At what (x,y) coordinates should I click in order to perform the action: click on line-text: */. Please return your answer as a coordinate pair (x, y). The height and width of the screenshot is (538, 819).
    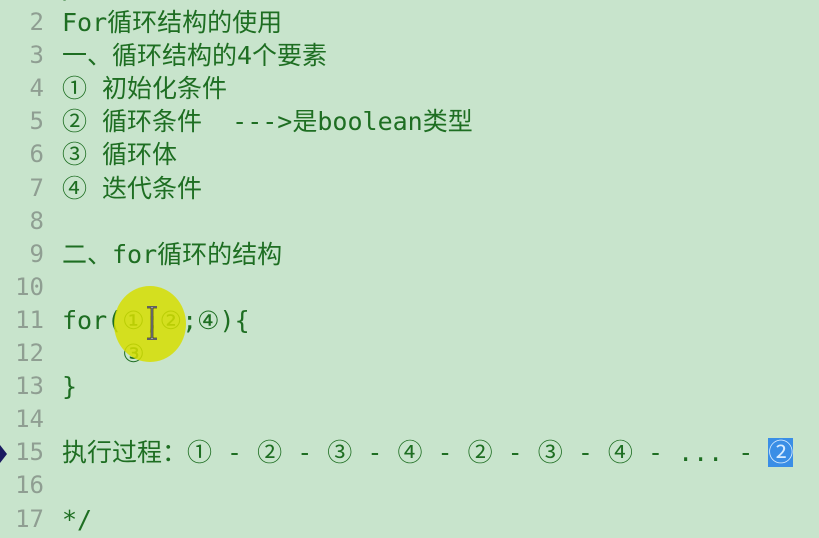
    Looking at the image, I should click on (77, 519).